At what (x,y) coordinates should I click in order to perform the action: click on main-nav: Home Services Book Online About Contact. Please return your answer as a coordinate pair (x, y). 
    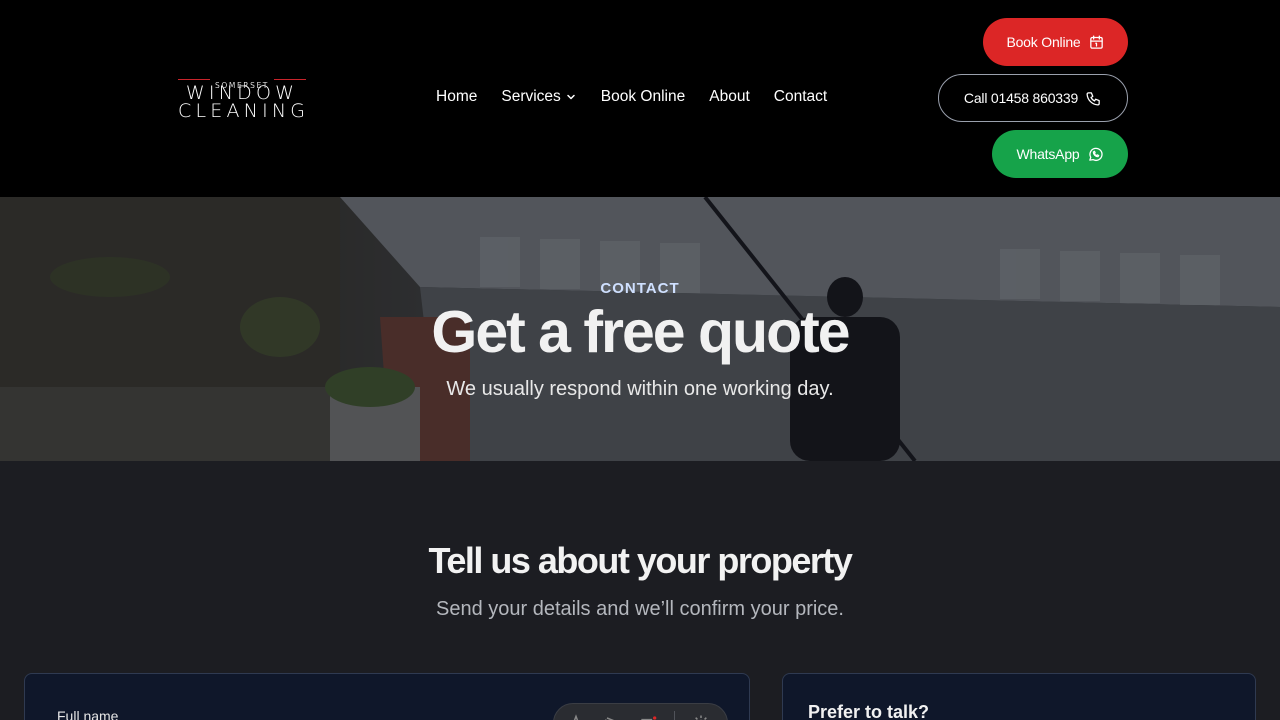
    Looking at the image, I should click on (631, 97).